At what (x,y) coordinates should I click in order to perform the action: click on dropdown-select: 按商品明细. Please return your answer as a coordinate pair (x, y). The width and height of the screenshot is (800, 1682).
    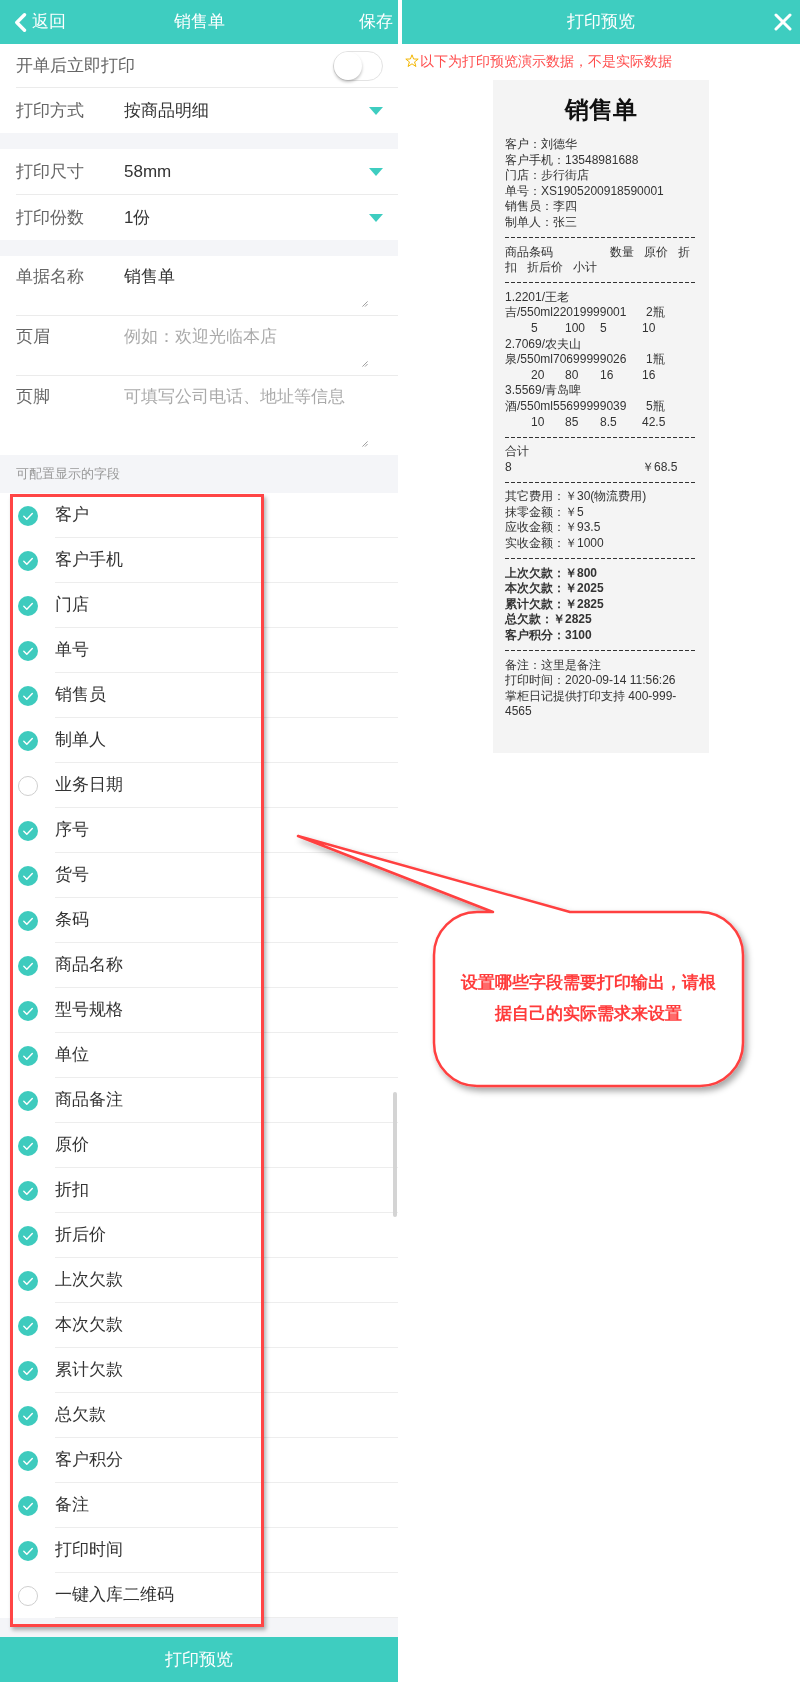
    Looking at the image, I should click on (253, 110).